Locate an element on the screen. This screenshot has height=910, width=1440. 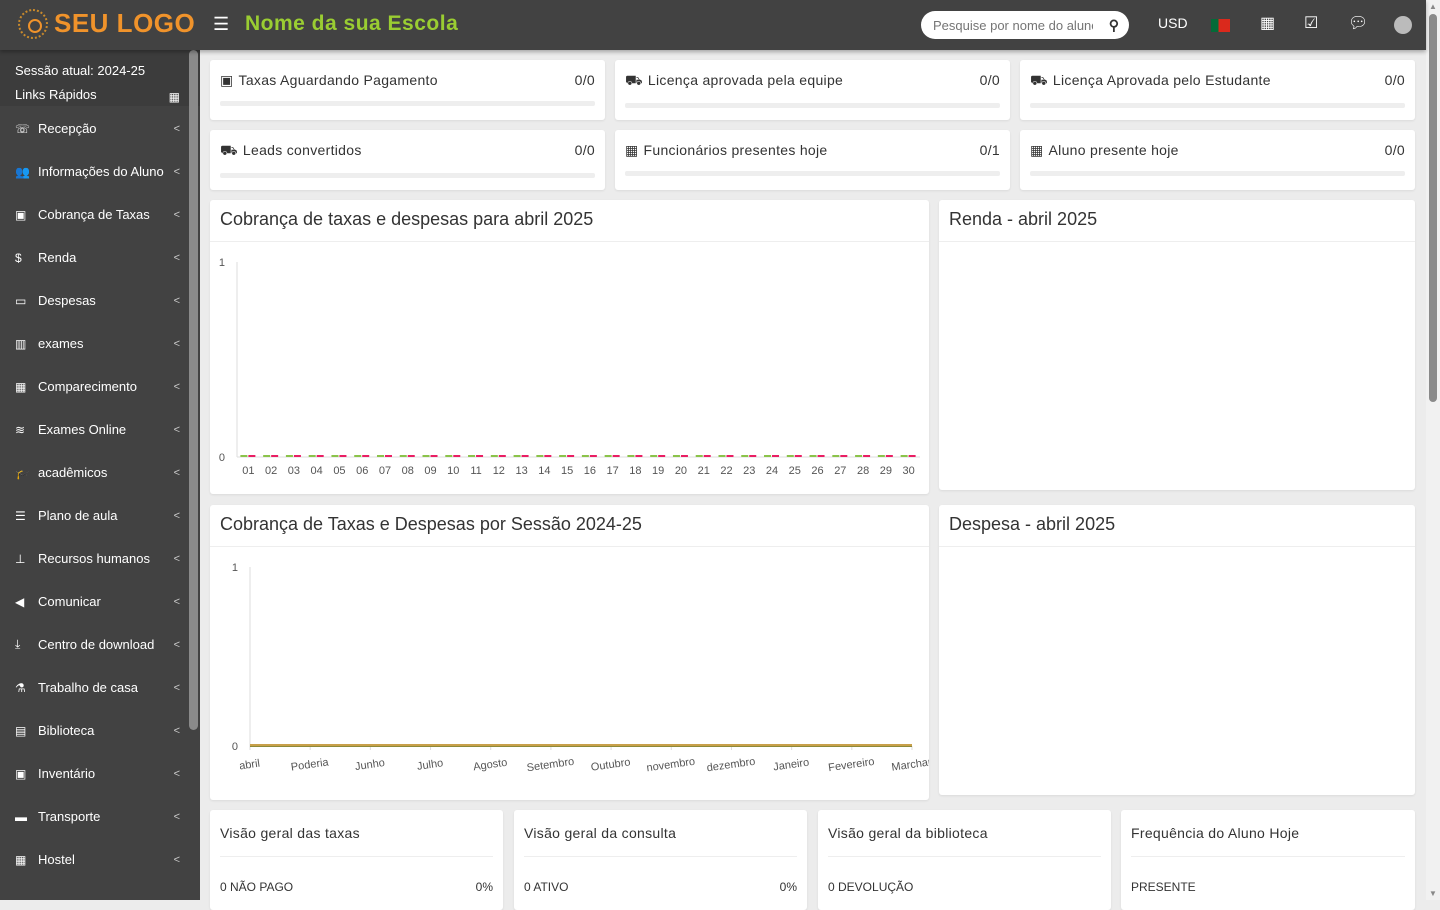
sidebar-item-label: Transporte is located at coordinates (69, 816).